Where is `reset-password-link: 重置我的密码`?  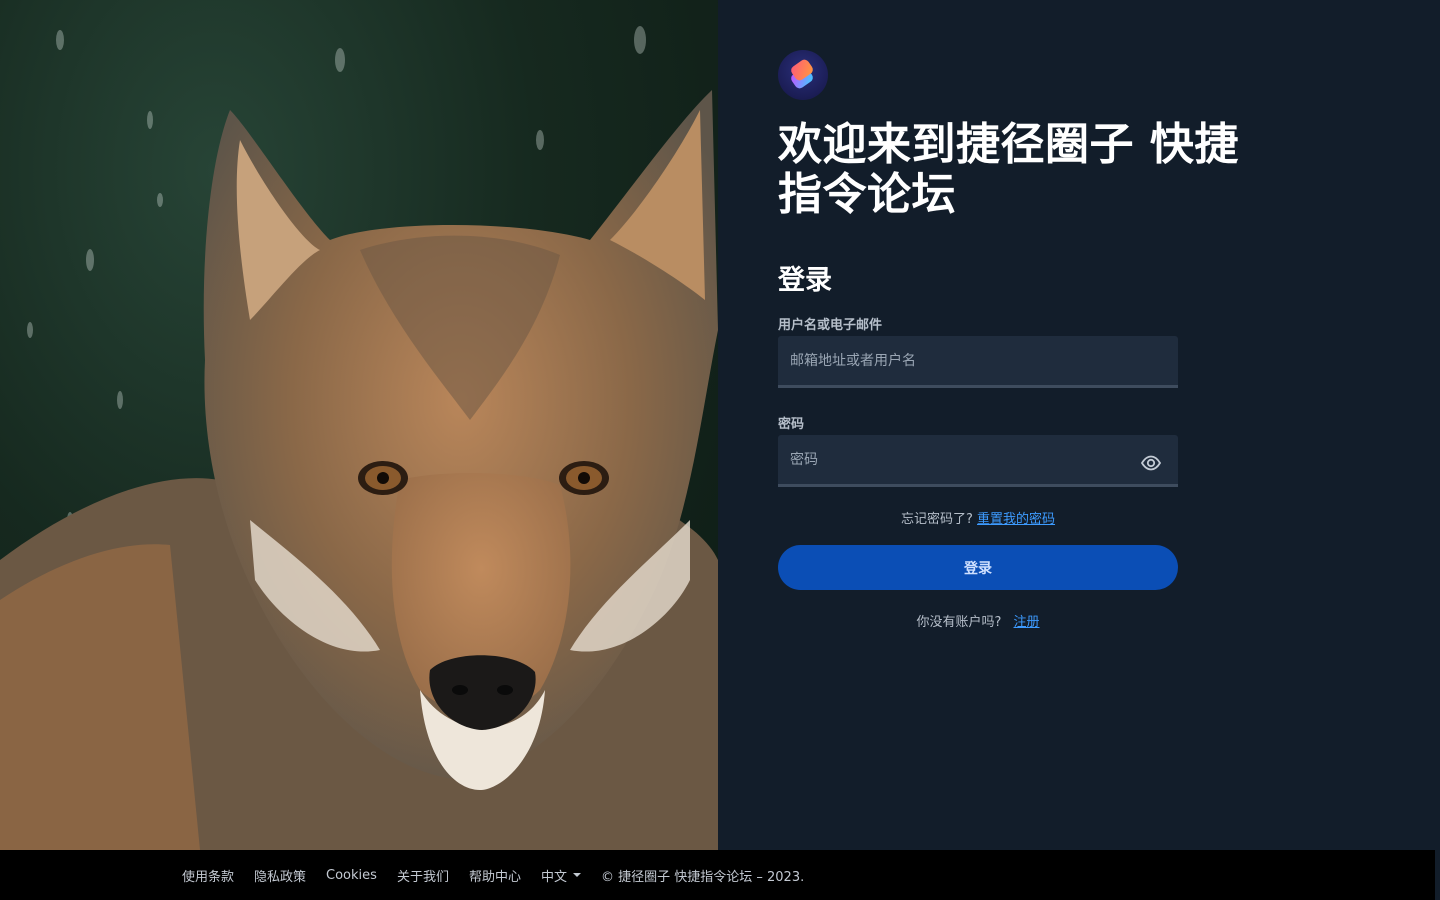 reset-password-link: 重置我的密码 is located at coordinates (1016, 519).